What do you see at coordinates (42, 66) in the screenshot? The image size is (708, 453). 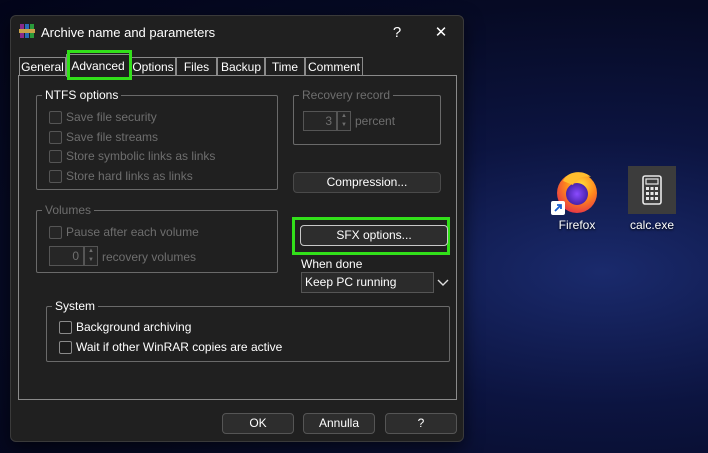 I see `tab-general: General` at bounding box center [42, 66].